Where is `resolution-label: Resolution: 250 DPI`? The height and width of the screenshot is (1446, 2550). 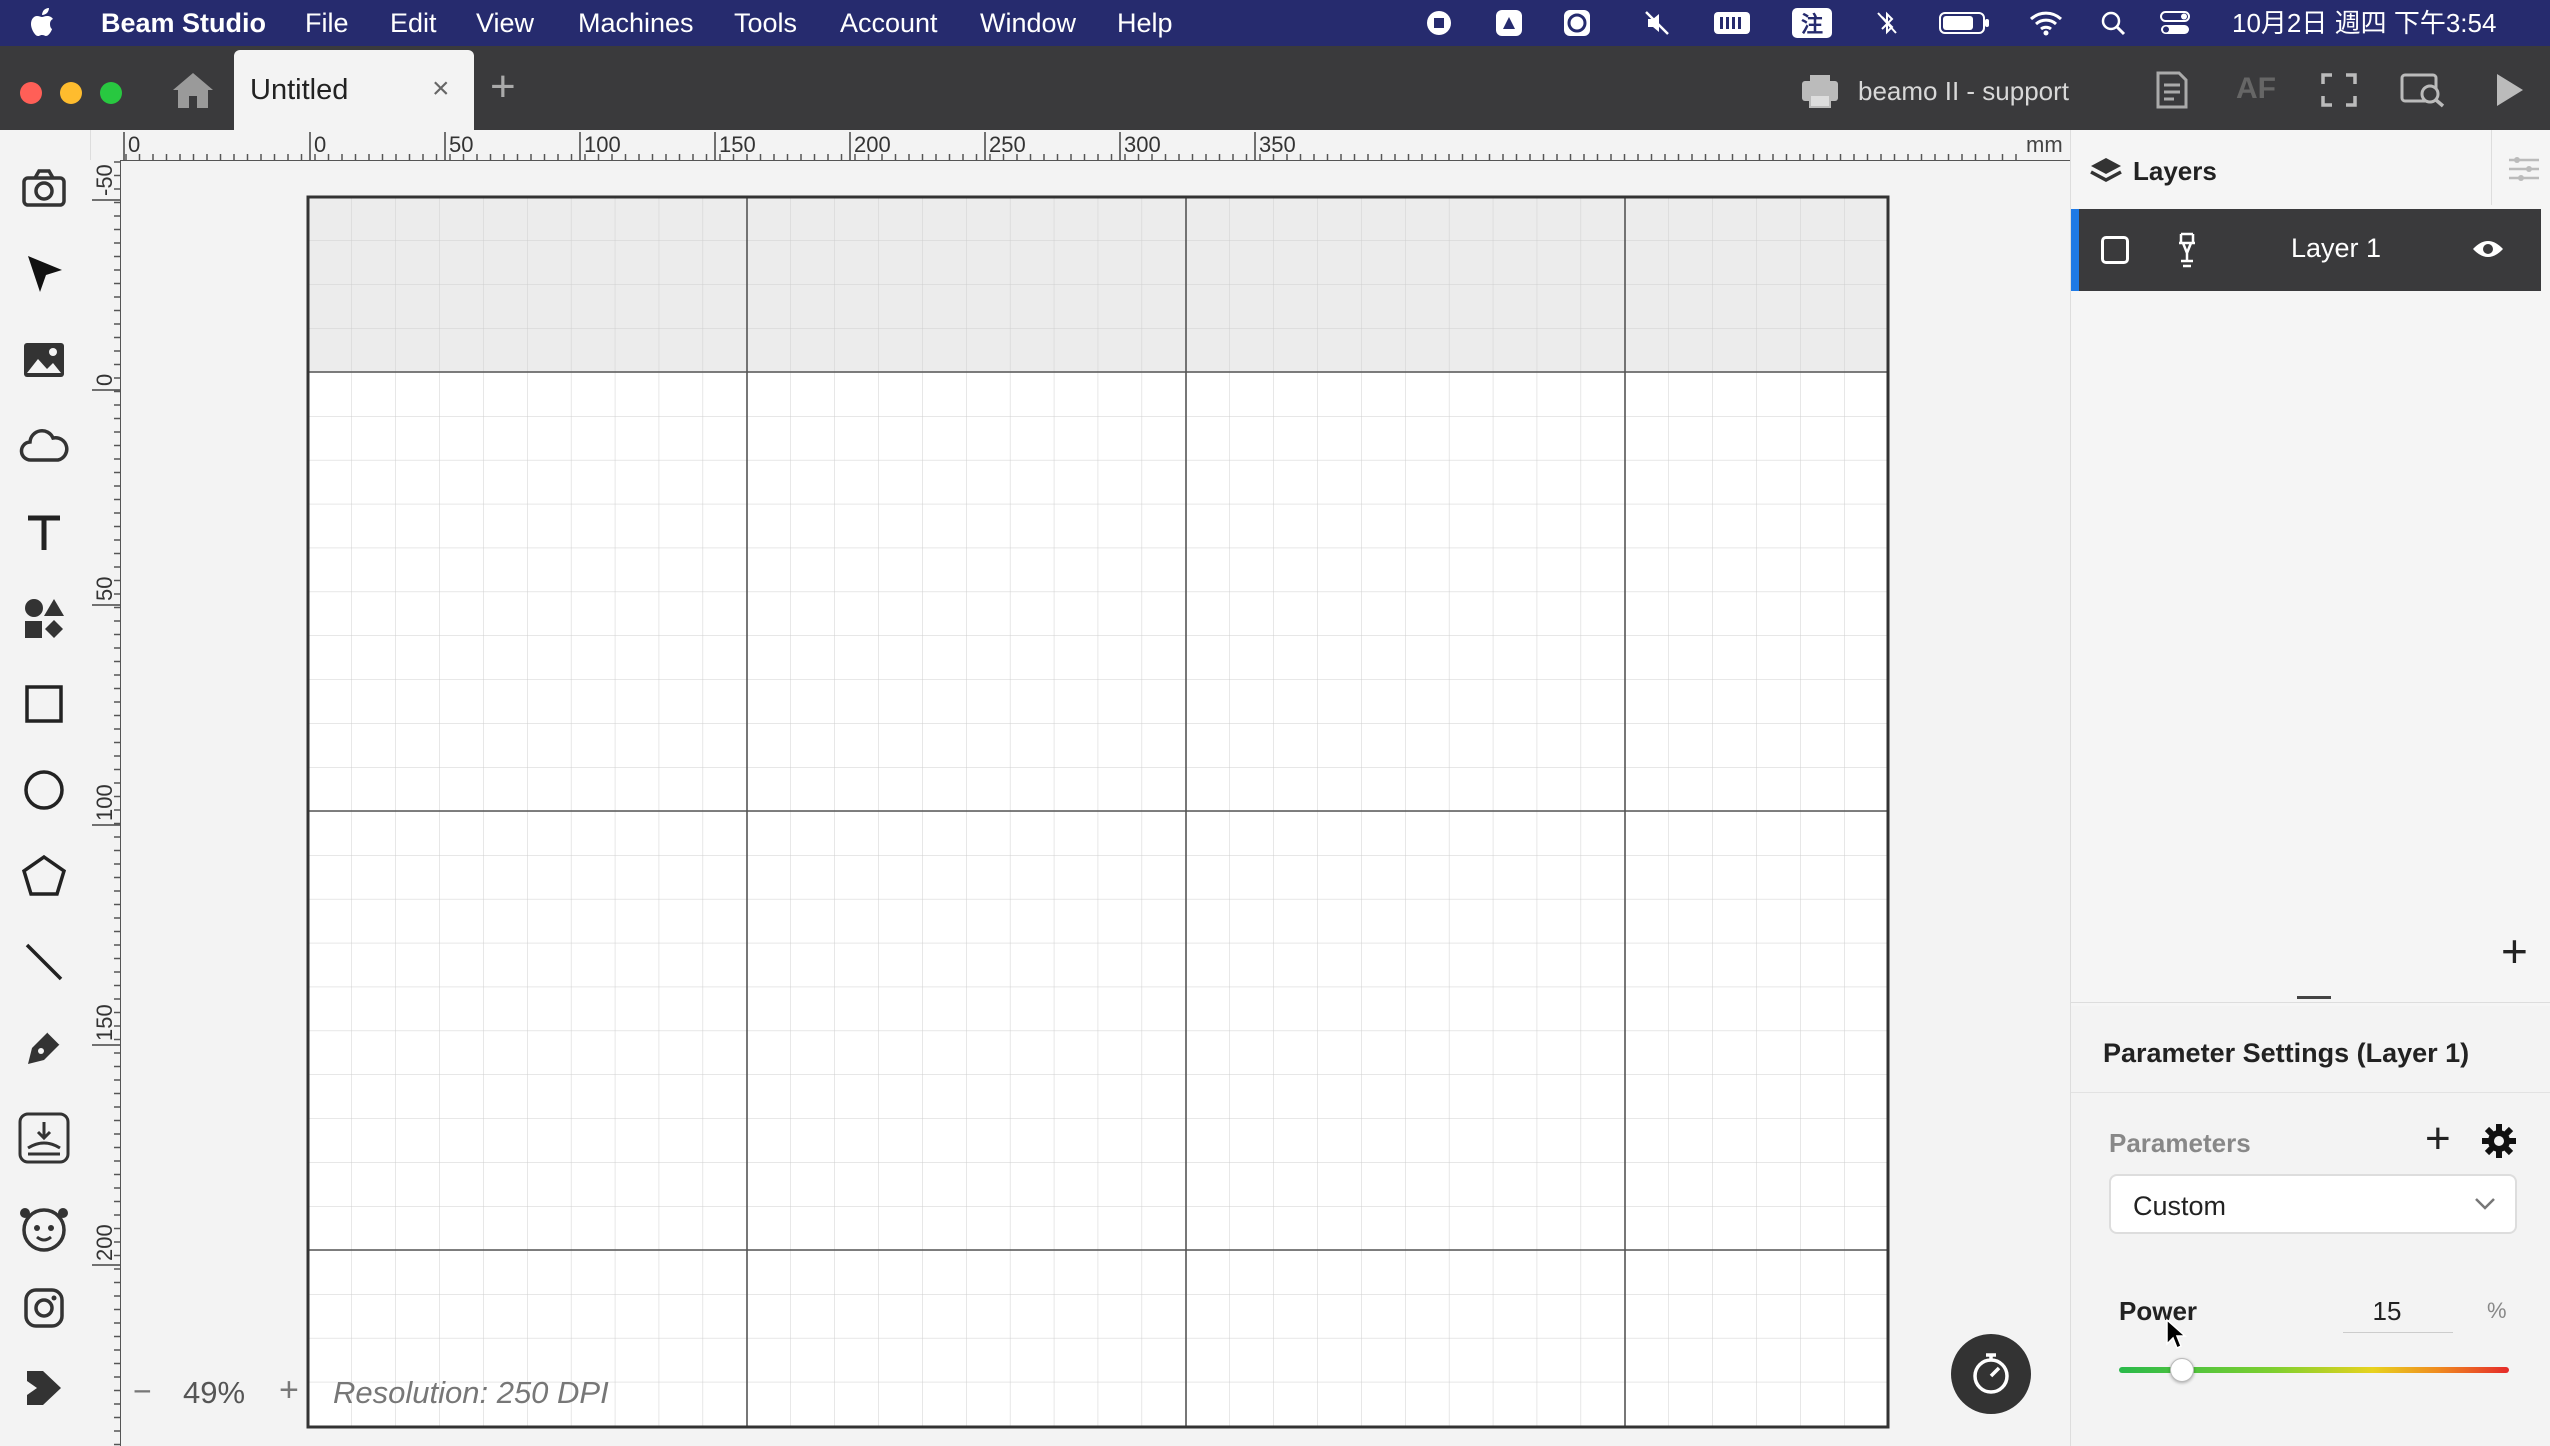 resolution-label: Resolution: 250 DPI is located at coordinates (471, 1392).